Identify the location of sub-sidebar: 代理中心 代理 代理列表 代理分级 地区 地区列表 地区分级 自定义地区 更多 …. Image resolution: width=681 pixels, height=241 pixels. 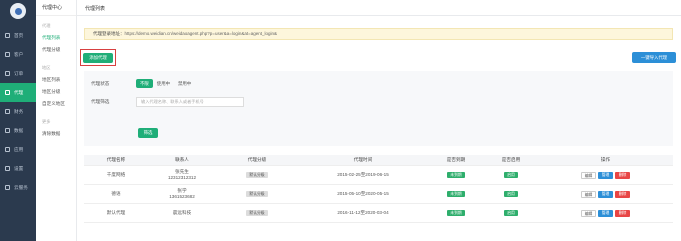
(56, 120).